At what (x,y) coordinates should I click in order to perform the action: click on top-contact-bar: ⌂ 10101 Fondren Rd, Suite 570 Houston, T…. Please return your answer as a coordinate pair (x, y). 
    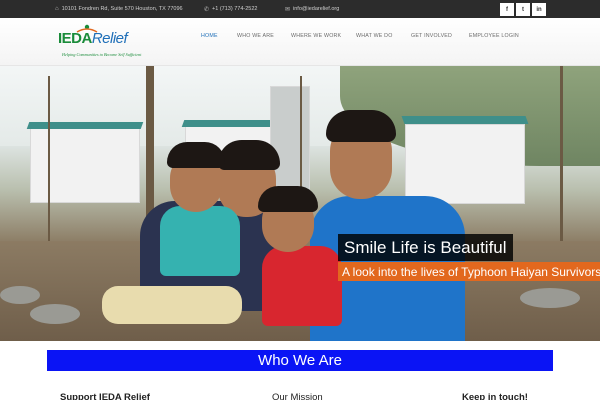
    Looking at the image, I should click on (300, 9).